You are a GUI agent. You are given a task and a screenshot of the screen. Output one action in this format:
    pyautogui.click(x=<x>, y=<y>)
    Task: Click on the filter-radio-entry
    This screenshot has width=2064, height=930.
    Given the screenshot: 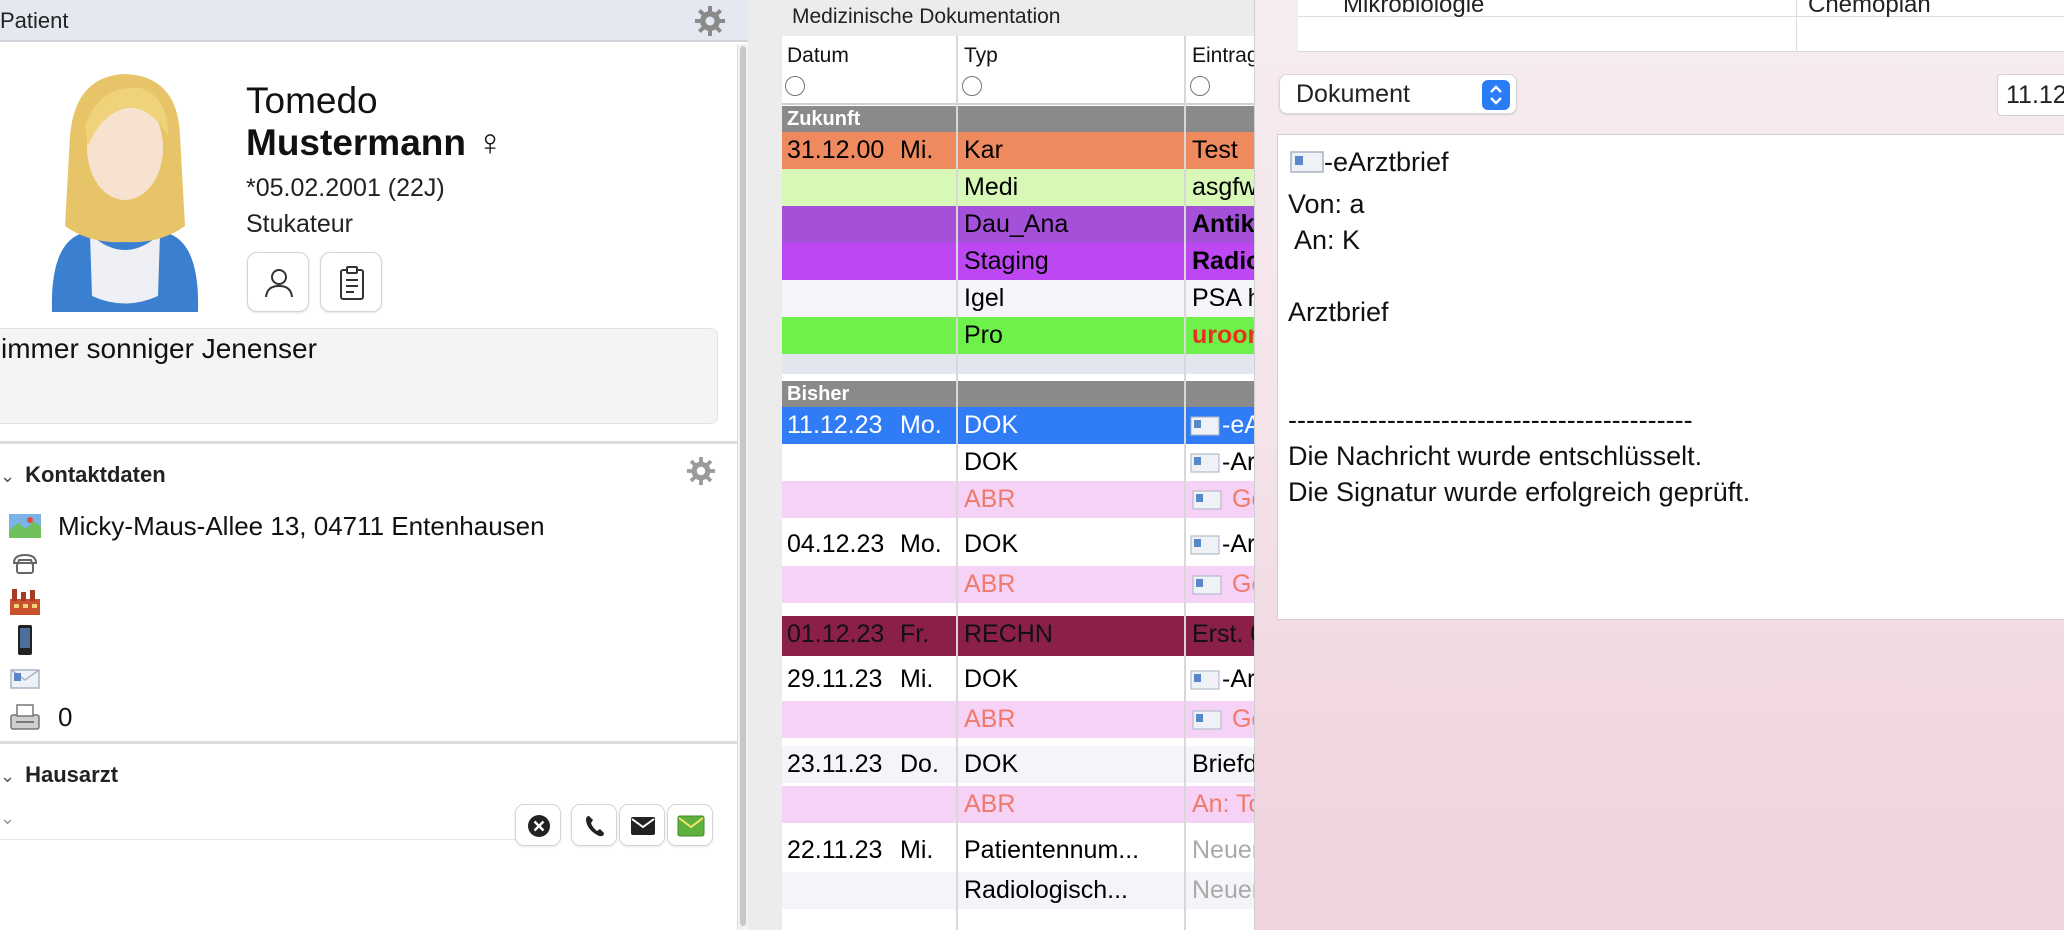 What is the action you would take?
    pyautogui.click(x=1200, y=86)
    